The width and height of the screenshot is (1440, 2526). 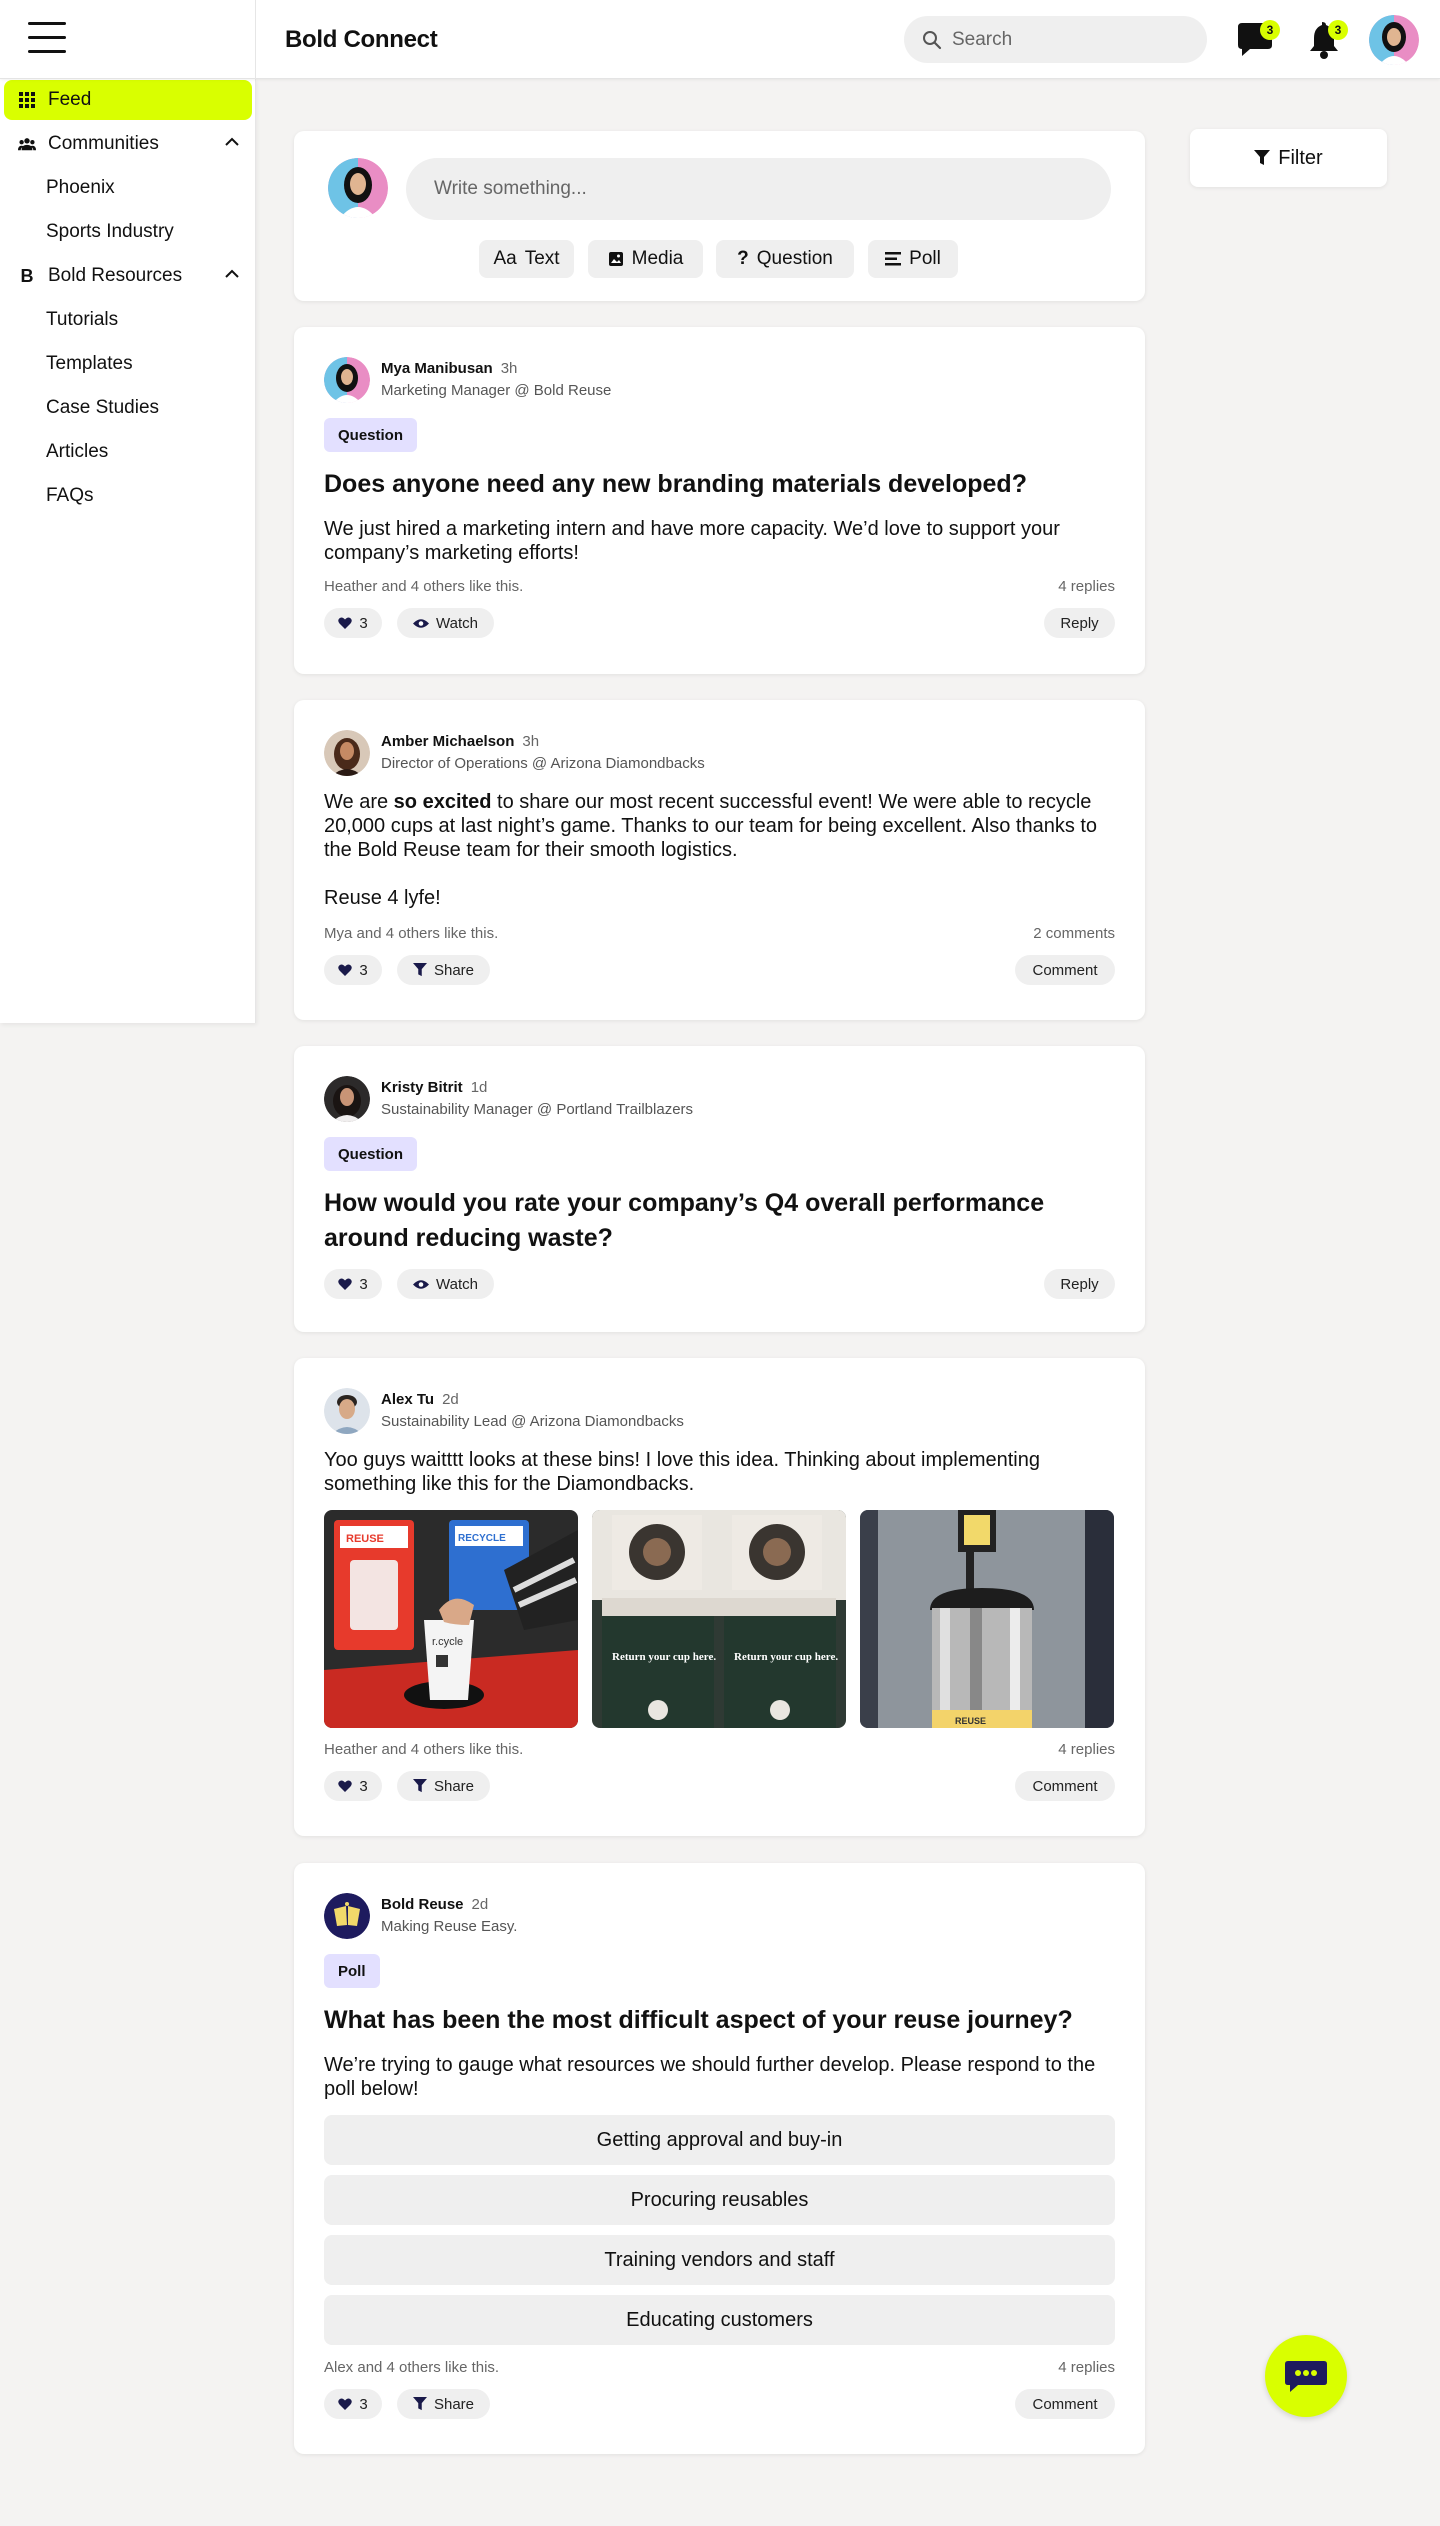 What do you see at coordinates (987, 1619) in the screenshot?
I see `post-image: REUSE` at bounding box center [987, 1619].